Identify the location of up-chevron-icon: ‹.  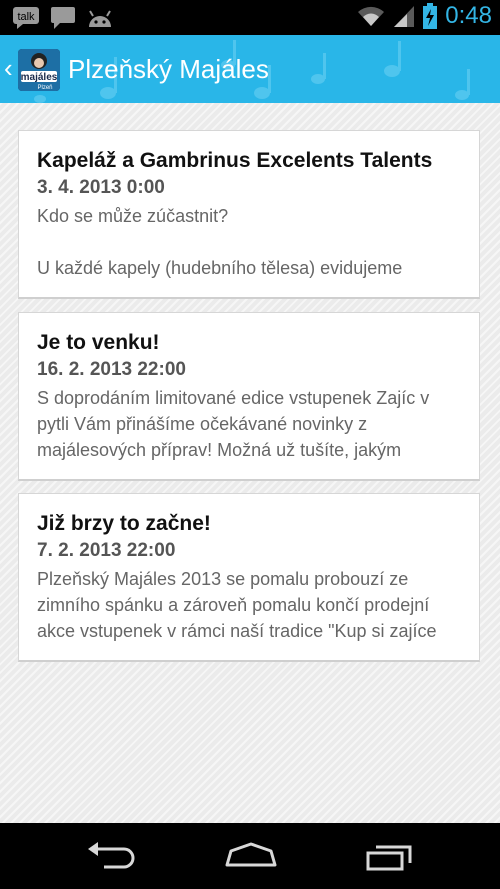
(8, 68).